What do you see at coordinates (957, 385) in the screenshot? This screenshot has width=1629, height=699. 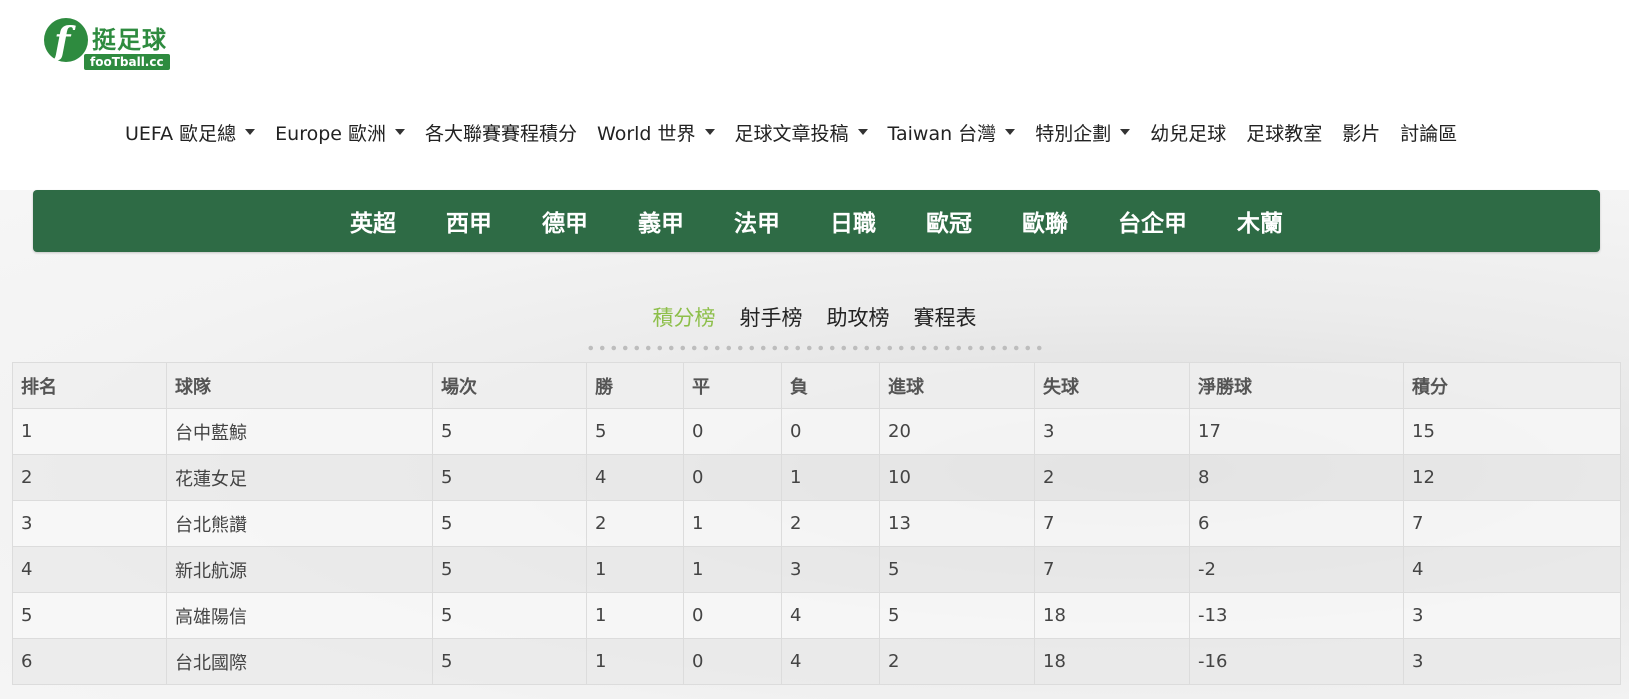 I see `column-header: 進球` at bounding box center [957, 385].